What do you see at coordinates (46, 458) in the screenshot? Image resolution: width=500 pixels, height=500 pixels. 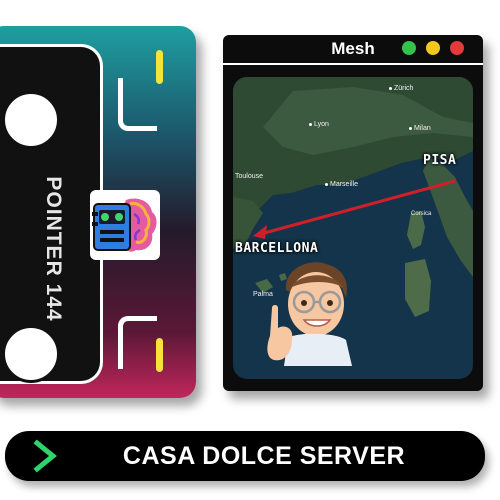 I see `chevron-right-icon` at bounding box center [46, 458].